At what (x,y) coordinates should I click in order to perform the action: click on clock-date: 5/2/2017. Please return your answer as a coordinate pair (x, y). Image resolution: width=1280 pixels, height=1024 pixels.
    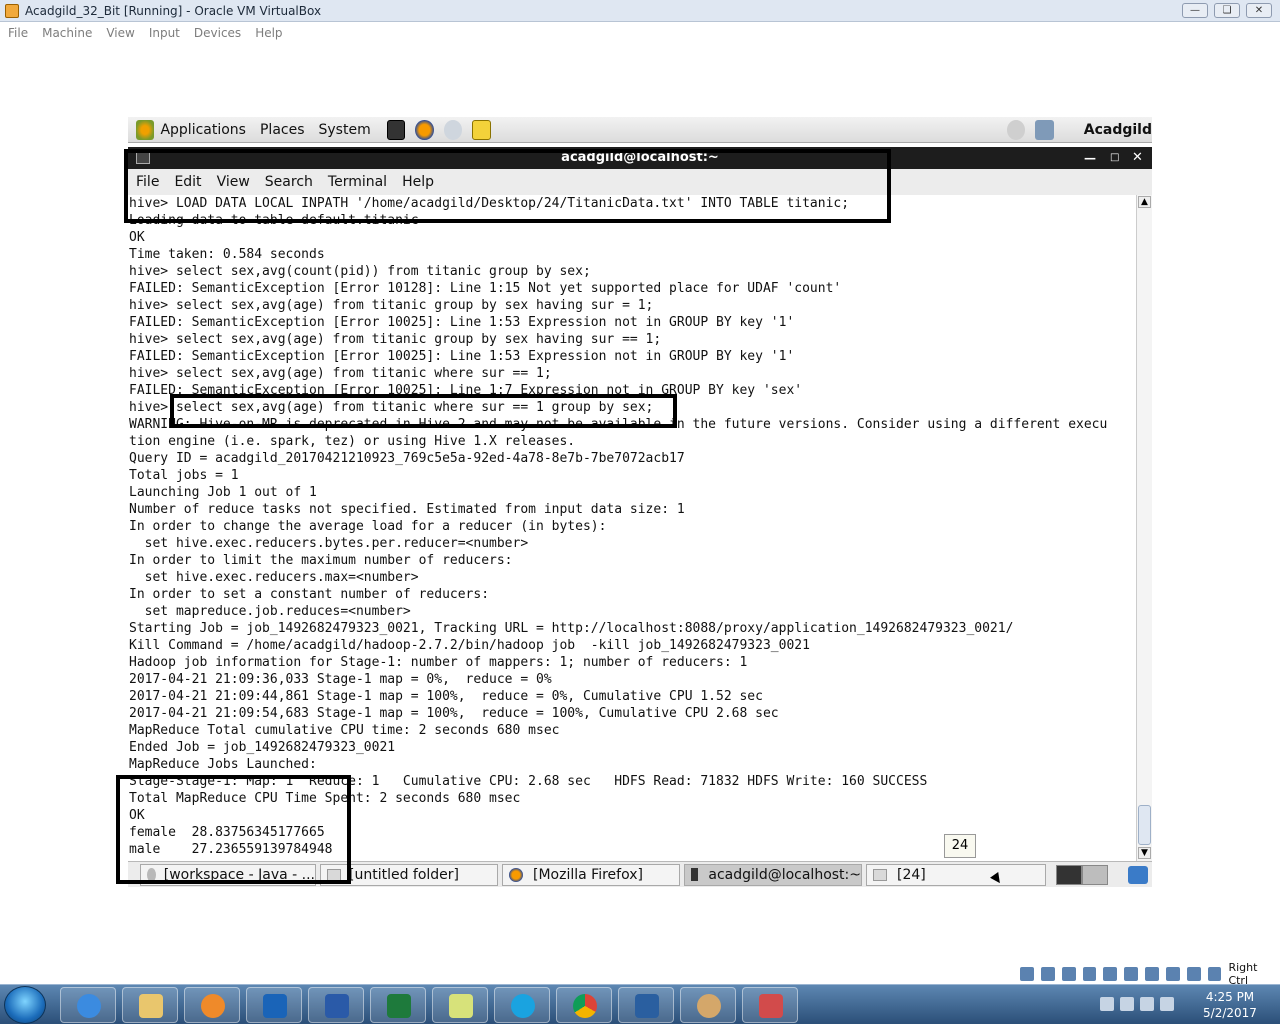
    Looking at the image, I should click on (1230, 1013).